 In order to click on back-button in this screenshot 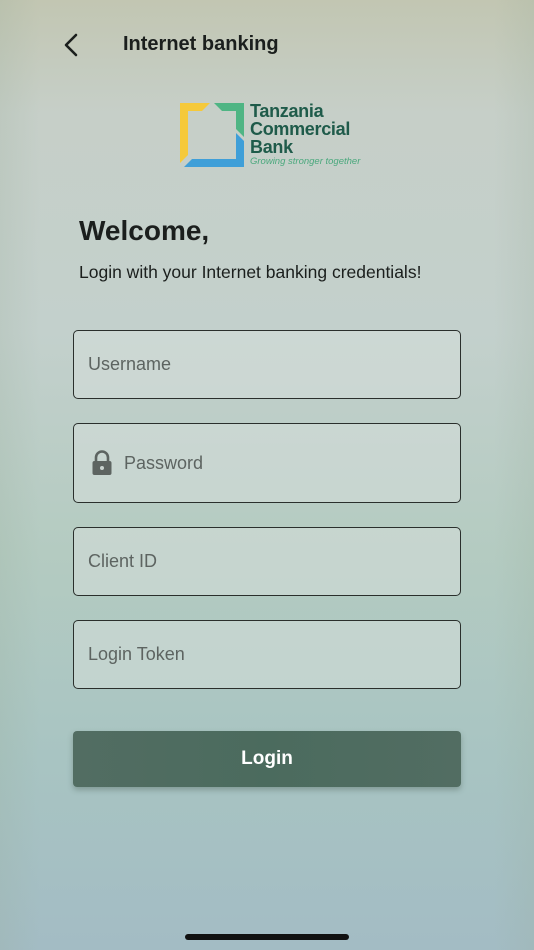, I will do `click(72, 45)`.